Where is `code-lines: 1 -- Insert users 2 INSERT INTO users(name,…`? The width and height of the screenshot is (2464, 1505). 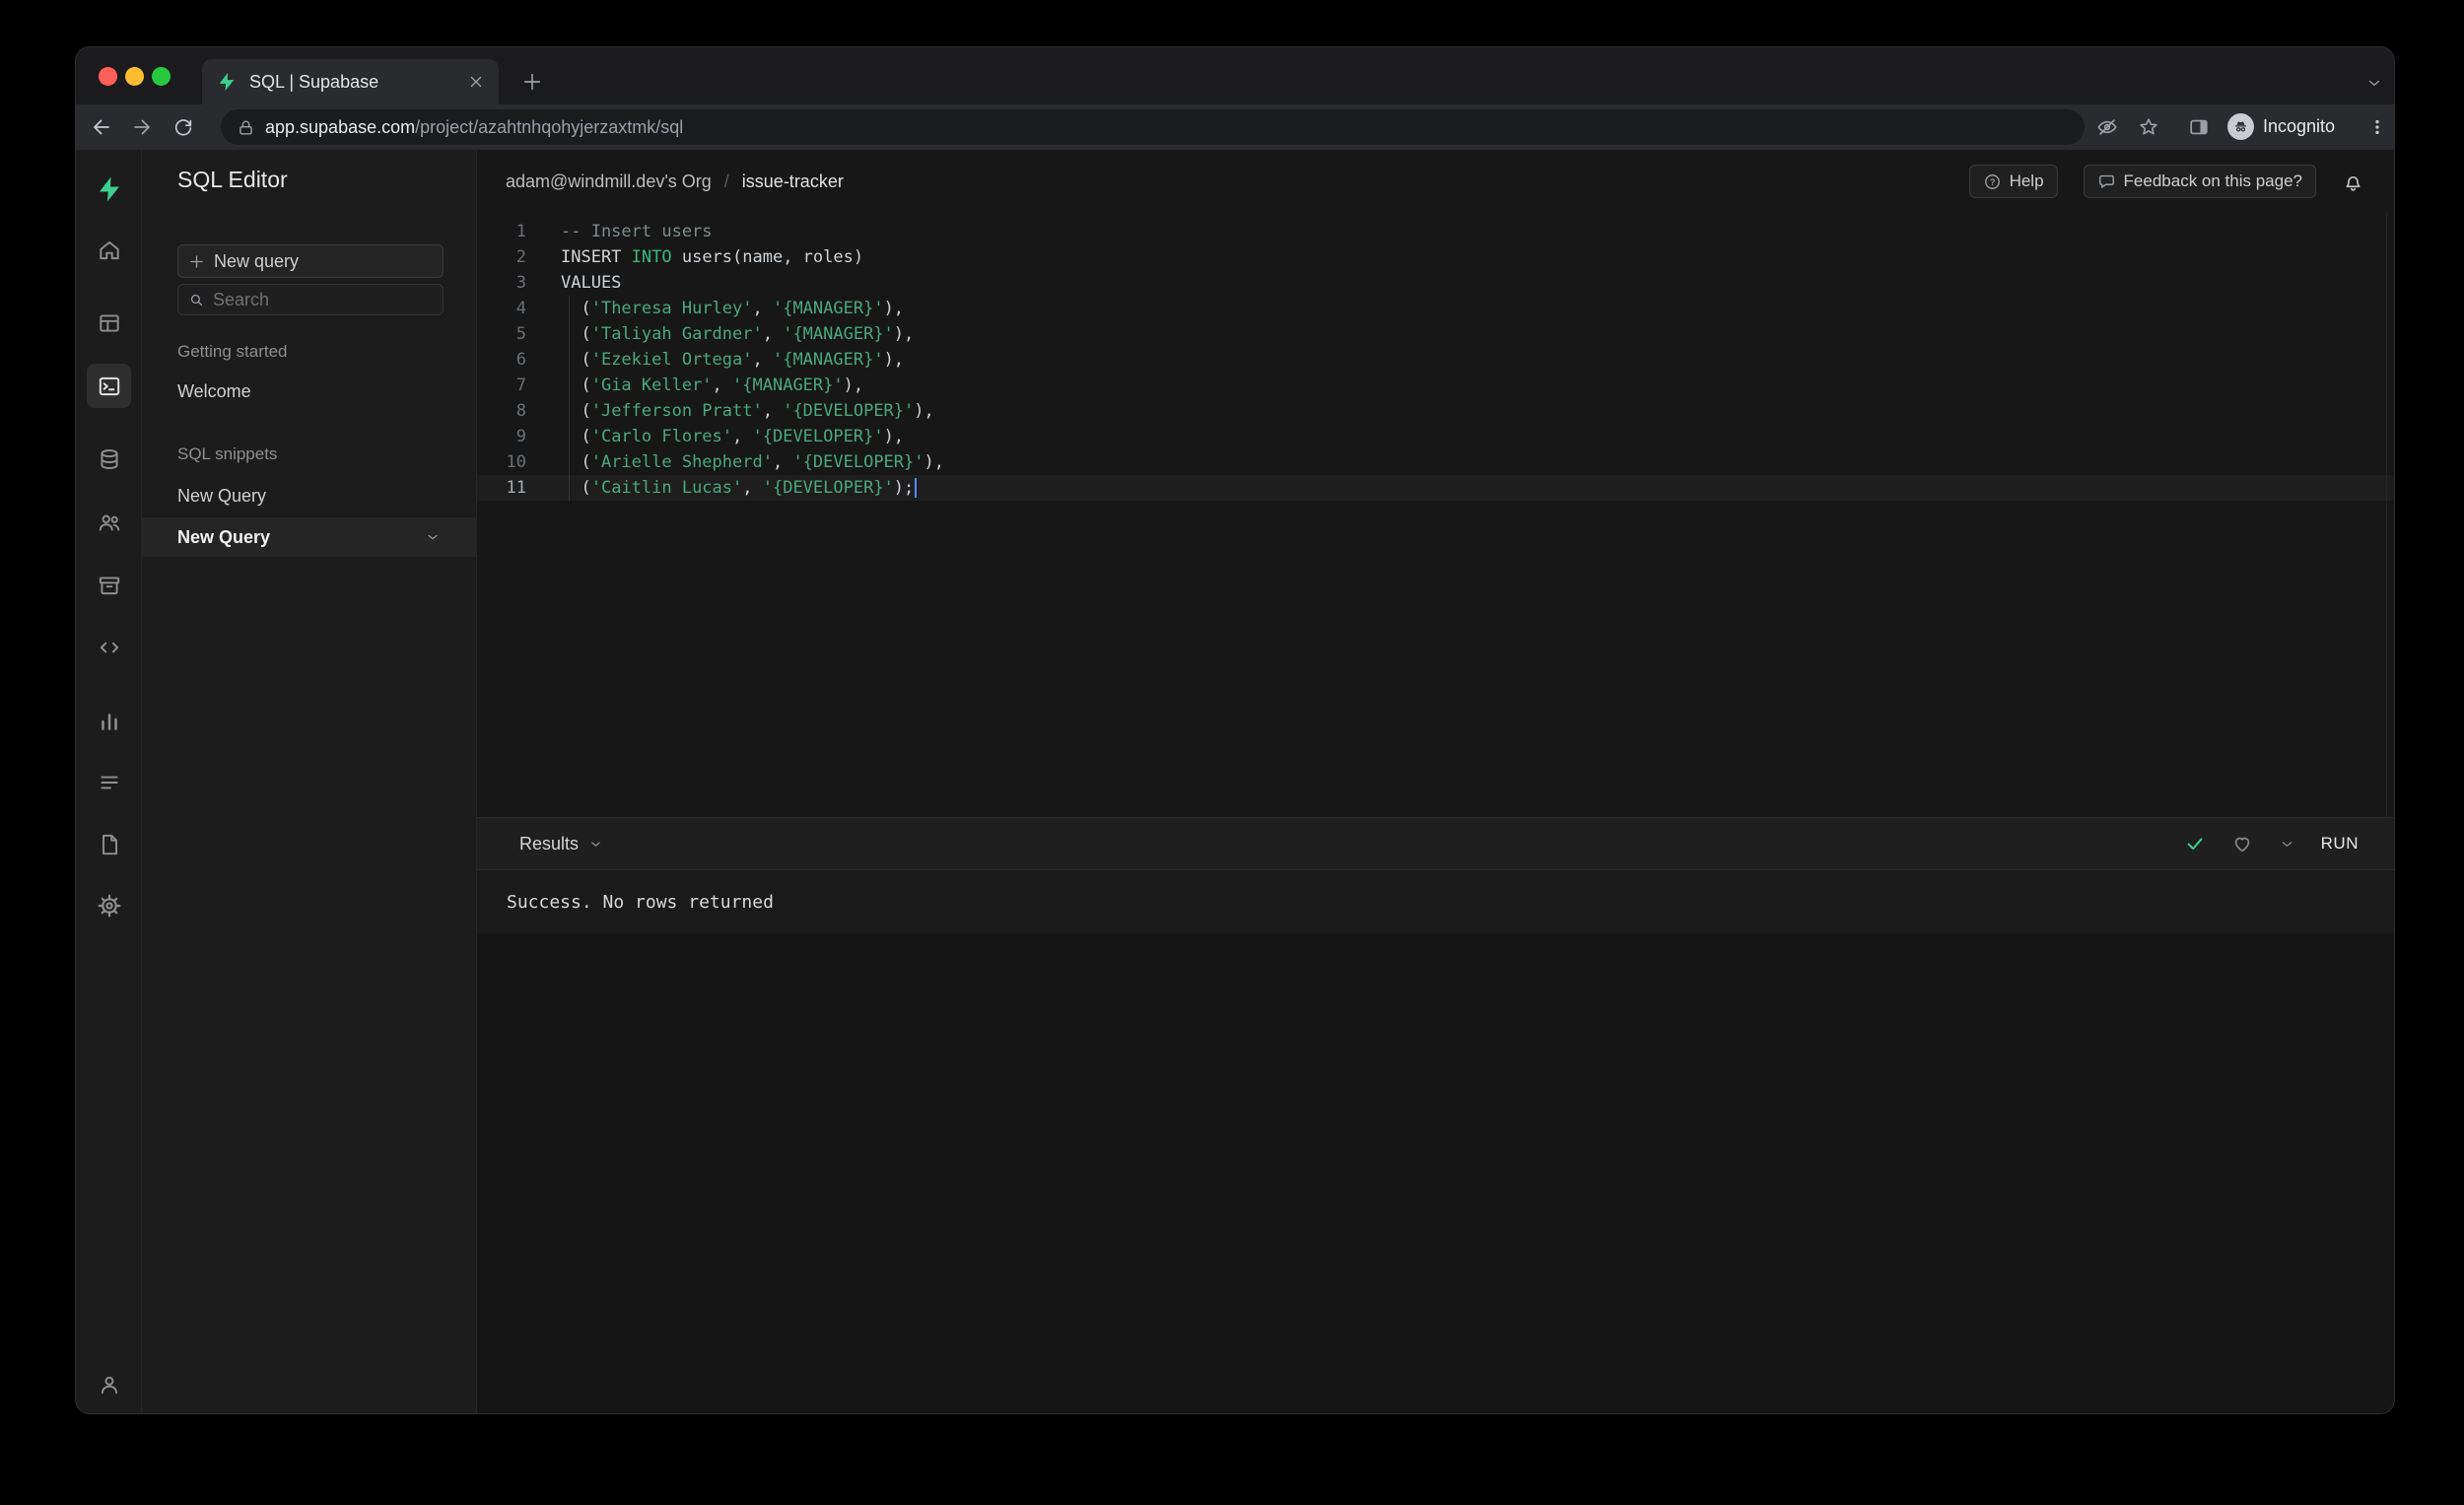 code-lines: 1 -- Insert users 2 INSERT INTO users(name,… is located at coordinates (1435, 360).